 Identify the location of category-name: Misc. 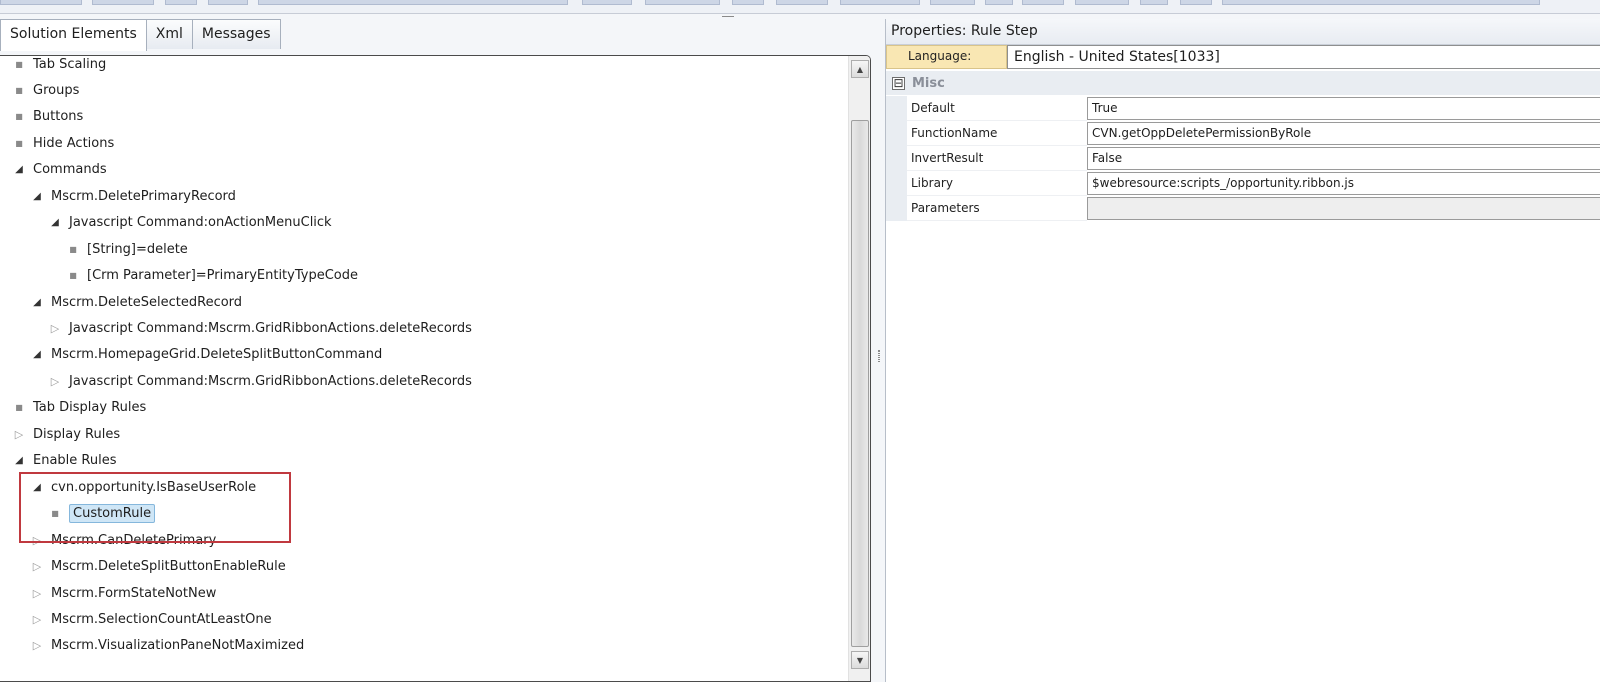
(928, 83).